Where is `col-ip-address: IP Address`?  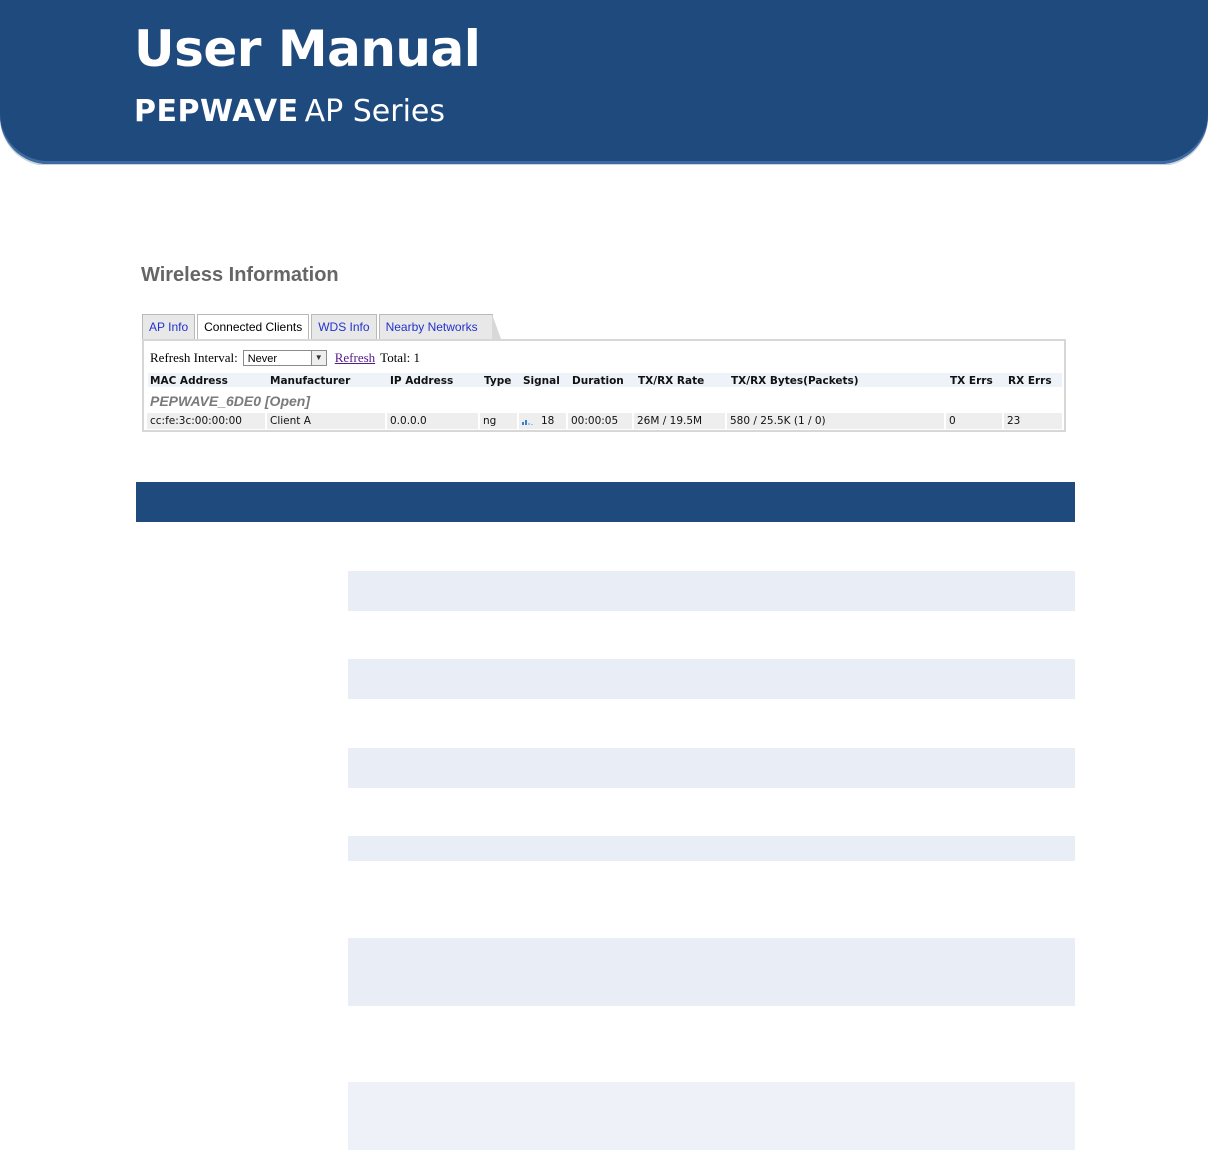 col-ip-address: IP Address is located at coordinates (422, 381).